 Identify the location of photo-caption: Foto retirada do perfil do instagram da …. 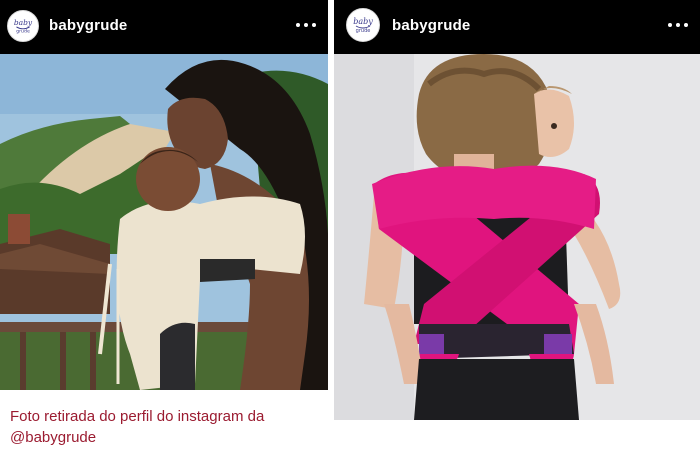
(137, 427).